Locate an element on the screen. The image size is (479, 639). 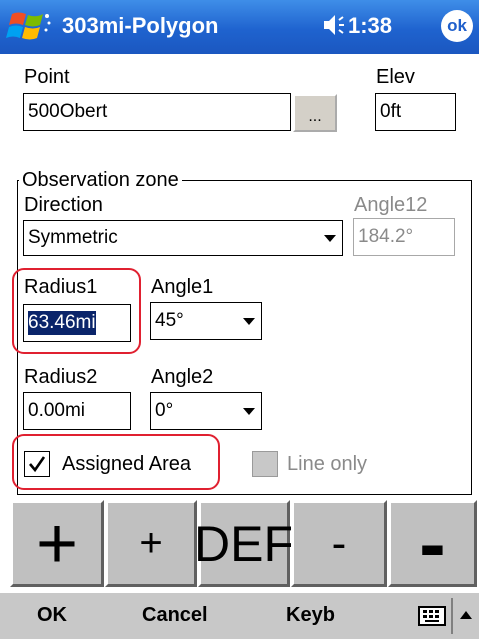
angle1-value: 45° is located at coordinates (169, 320).